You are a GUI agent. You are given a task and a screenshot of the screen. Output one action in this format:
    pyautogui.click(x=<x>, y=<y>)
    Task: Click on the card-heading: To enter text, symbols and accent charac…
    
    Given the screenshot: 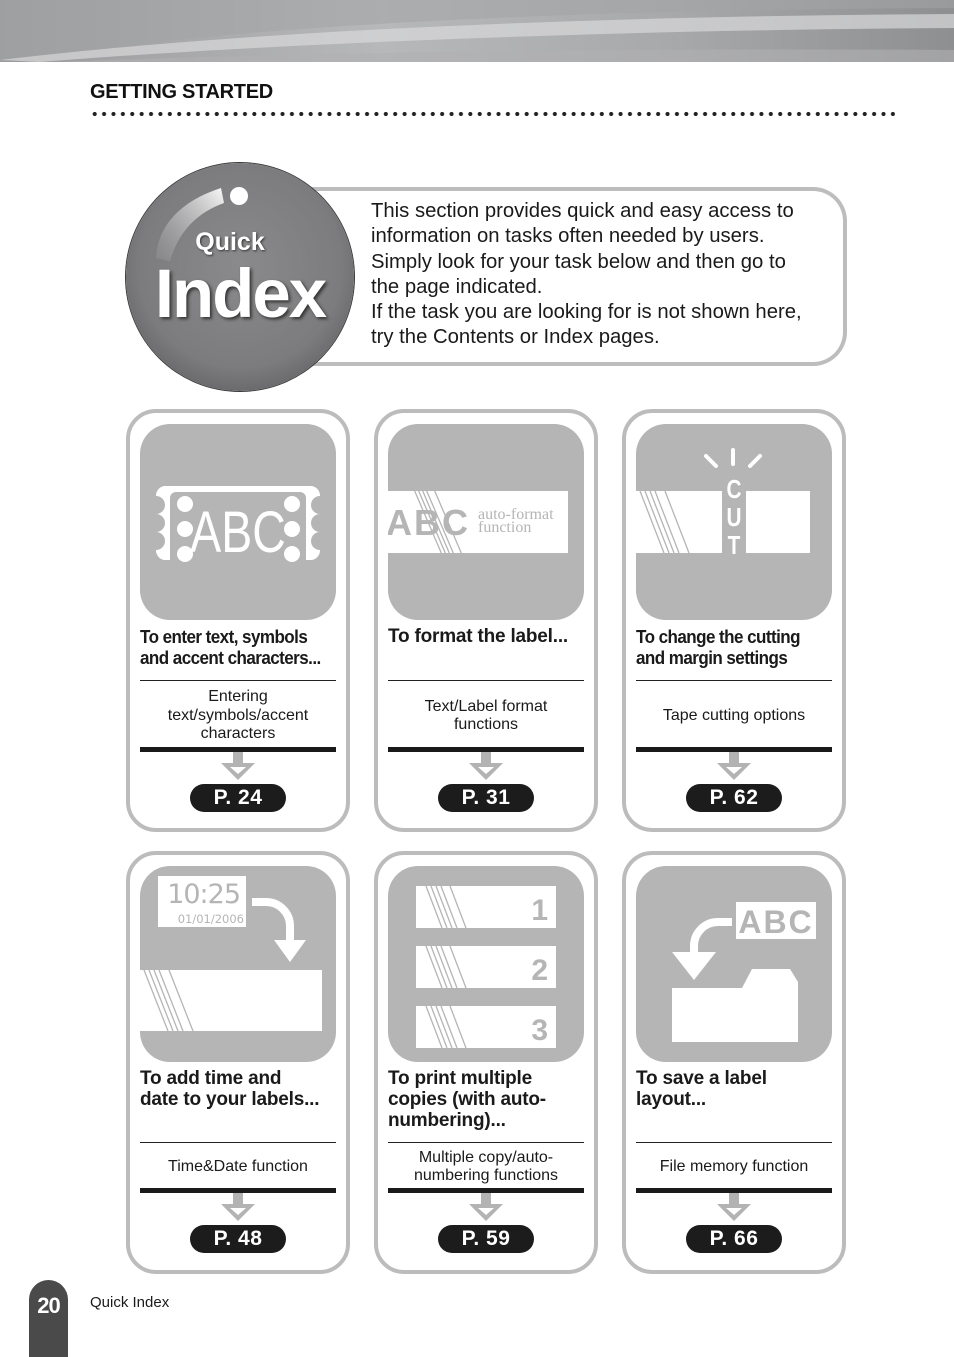 What is the action you would take?
    pyautogui.click(x=239, y=647)
    